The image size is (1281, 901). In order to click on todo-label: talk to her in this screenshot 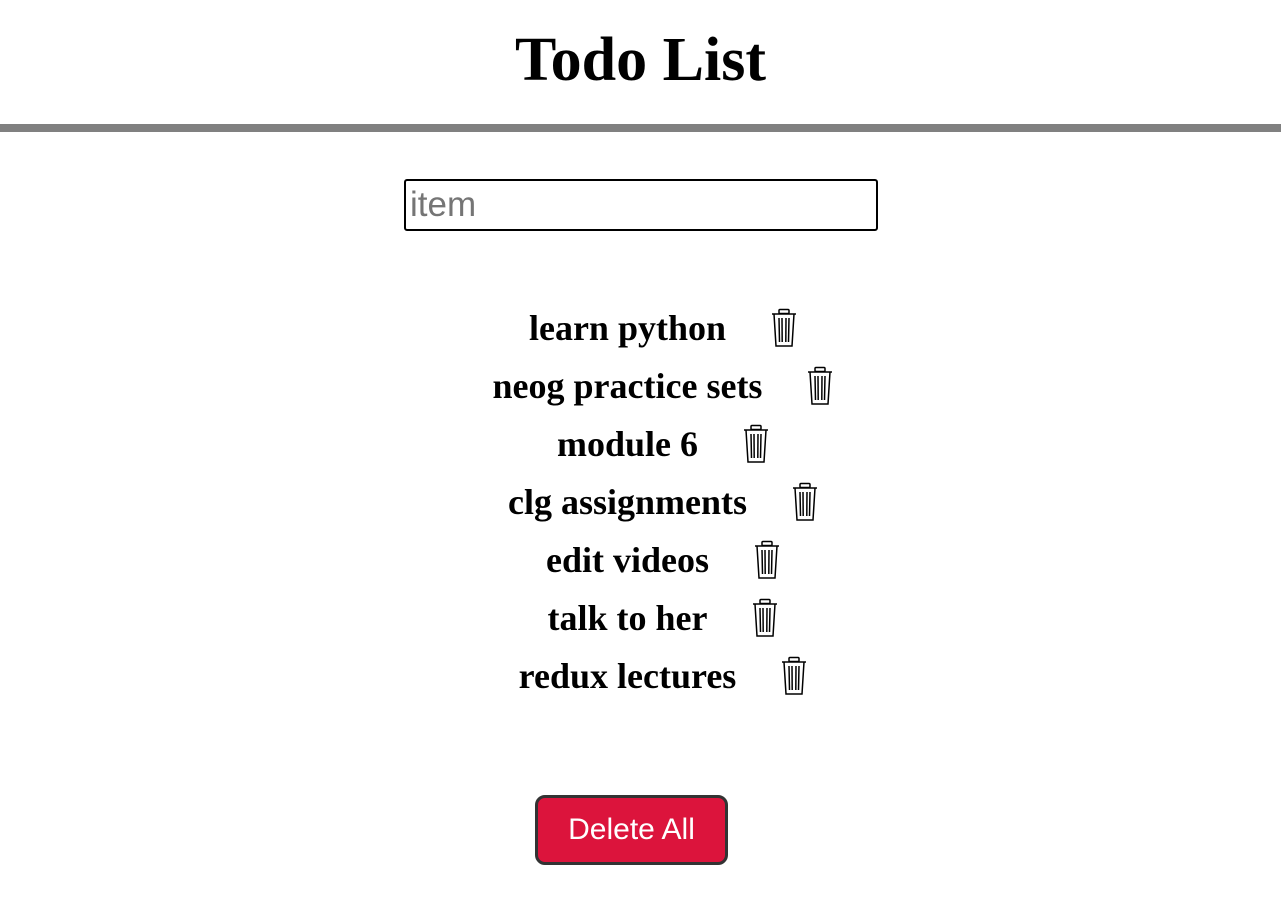, I will do `click(627, 618)`.